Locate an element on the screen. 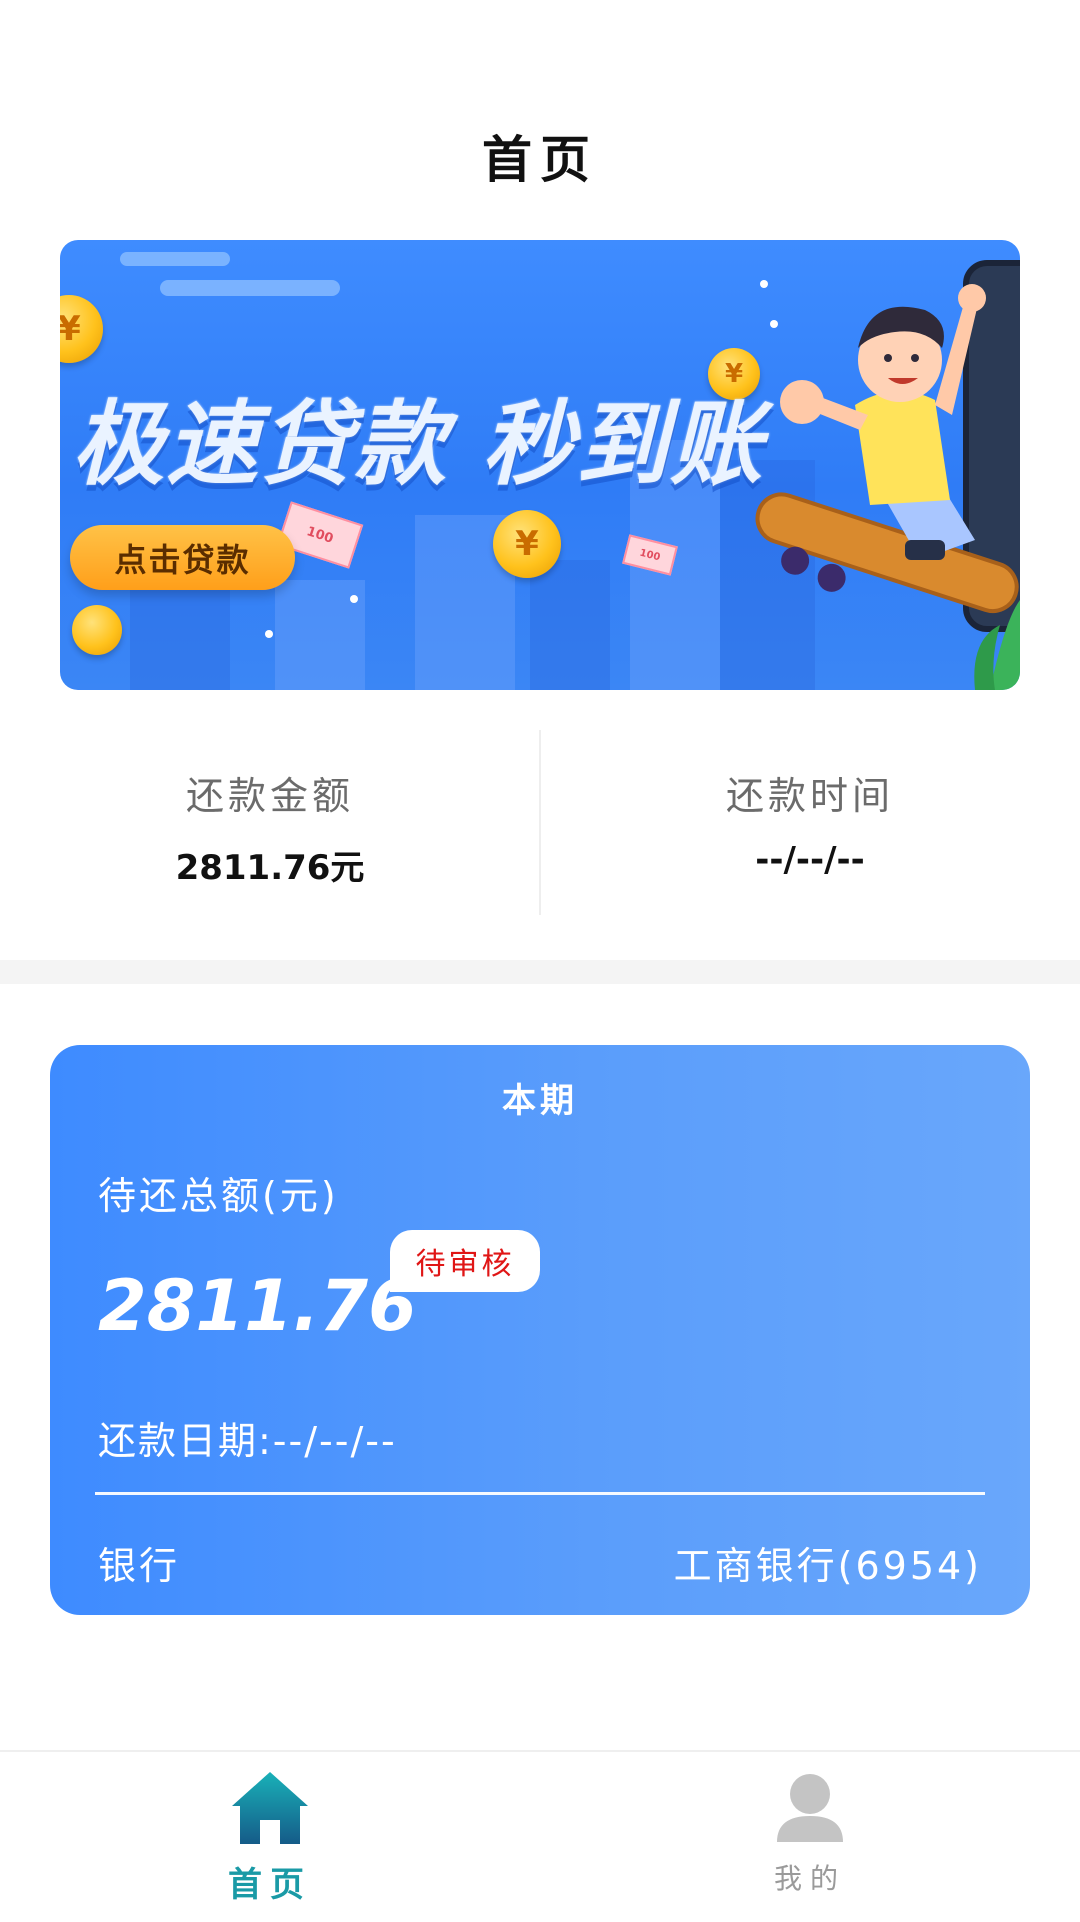 The image size is (1080, 1922). repay-time-block: 还款时间 --/--/-- is located at coordinates (810, 825).